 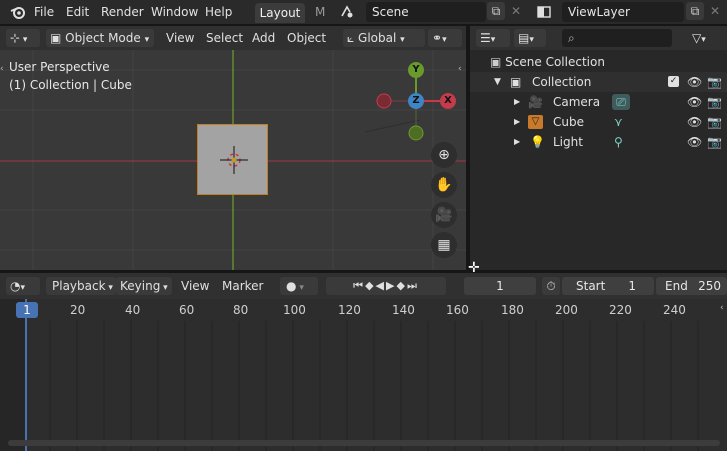 I want to click on tab-layout: Layout, so click(x=280, y=13).